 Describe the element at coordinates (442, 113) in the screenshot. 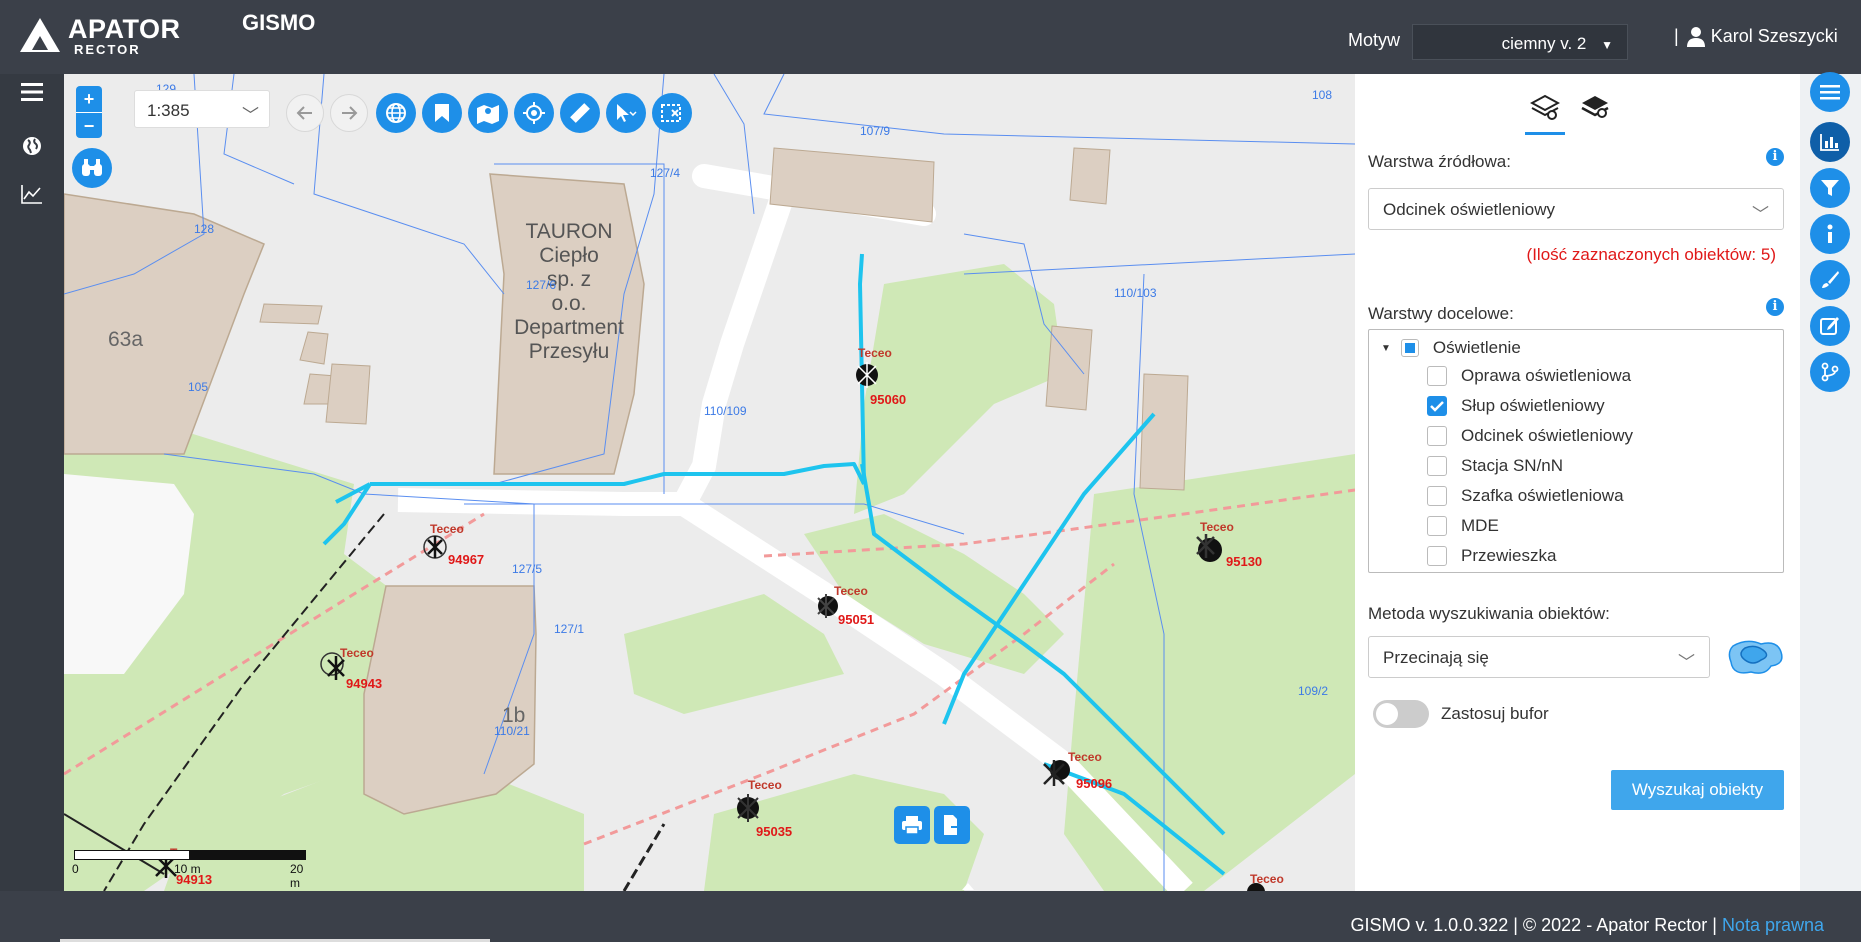

I see `bookmark-button` at that location.